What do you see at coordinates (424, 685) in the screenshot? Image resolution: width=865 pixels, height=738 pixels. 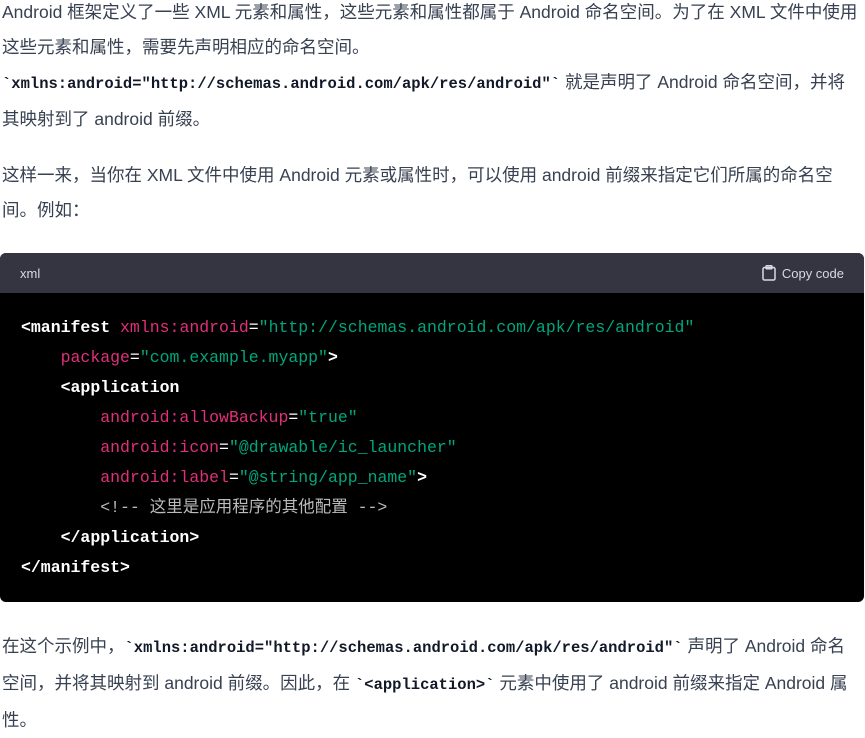 I see `inline-code-application: `<application>`` at bounding box center [424, 685].